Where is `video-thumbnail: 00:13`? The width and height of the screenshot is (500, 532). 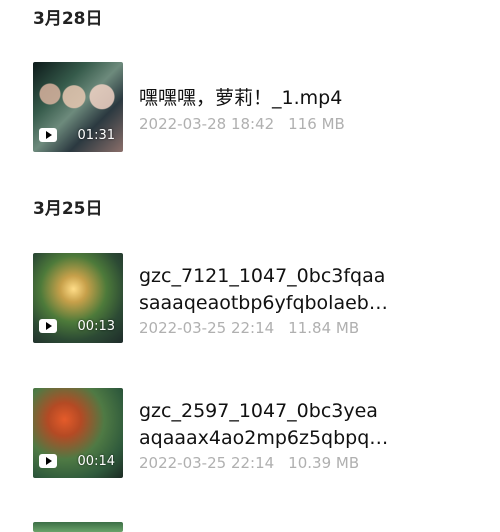
video-thumbnail: 00:13 is located at coordinates (78, 298).